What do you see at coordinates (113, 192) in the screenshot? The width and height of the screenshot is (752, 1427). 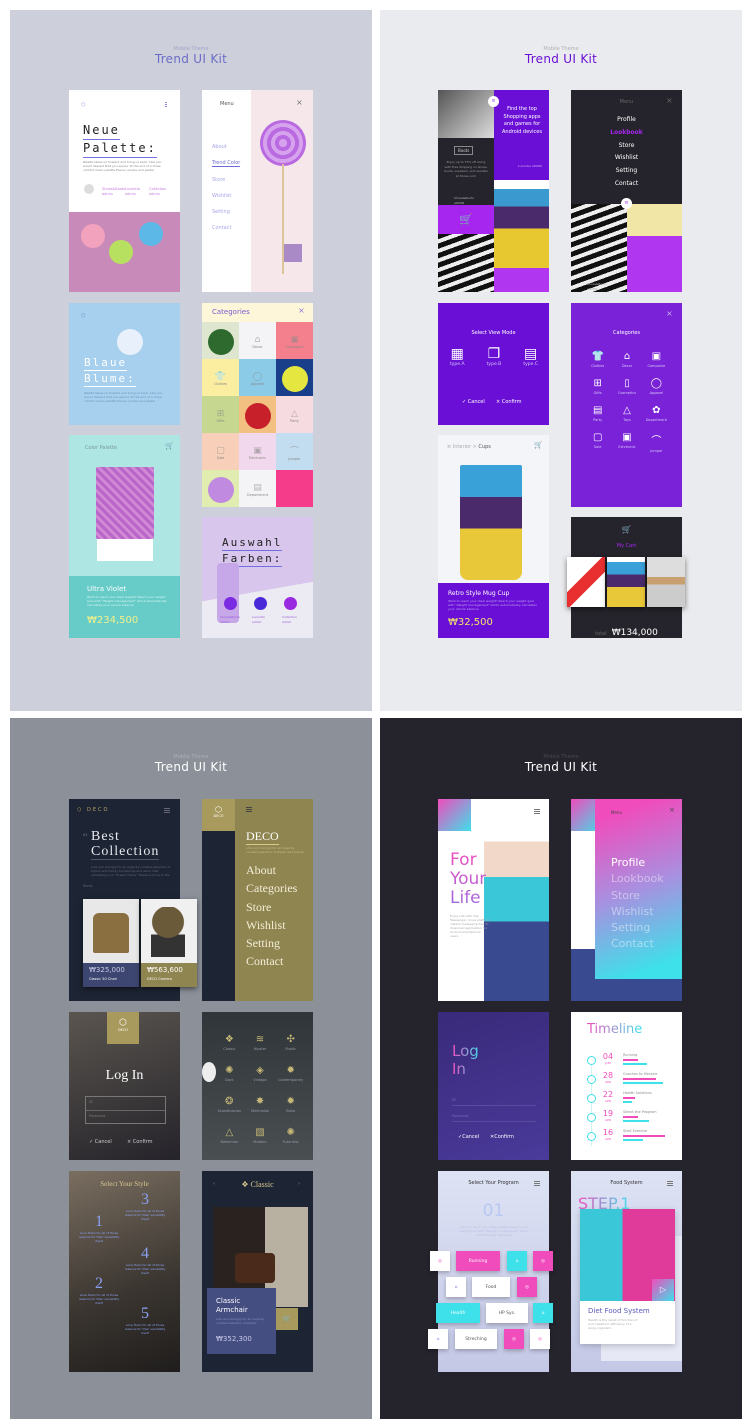 I see `author-1: Shoes&Boots admin` at bounding box center [113, 192].